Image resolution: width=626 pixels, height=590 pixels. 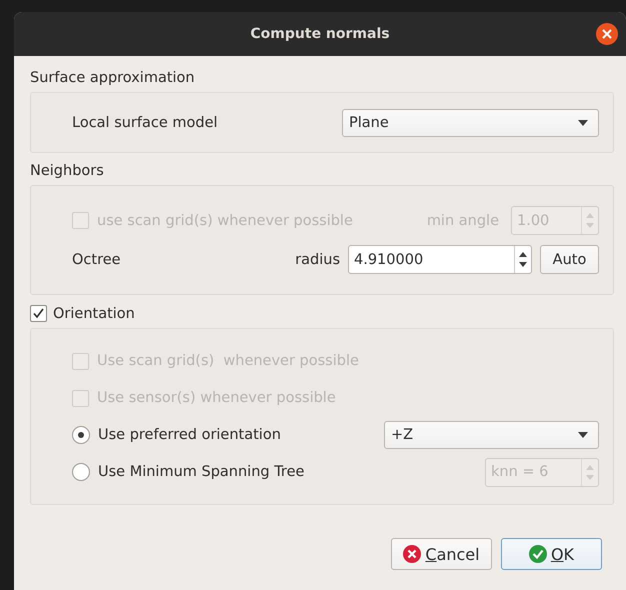 I want to click on checkbox, so click(x=38, y=313).